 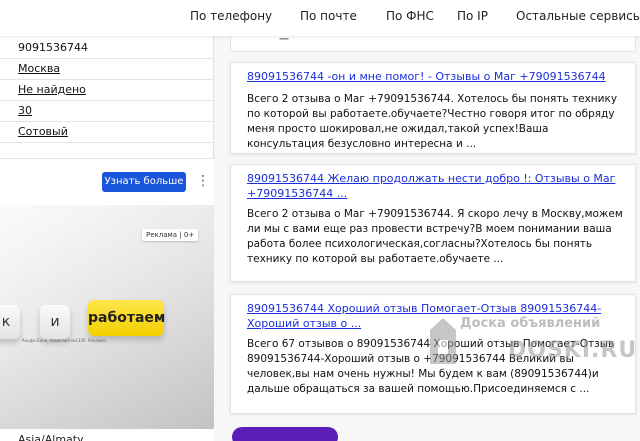 I want to click on region-value: Москва, so click(x=39, y=68).